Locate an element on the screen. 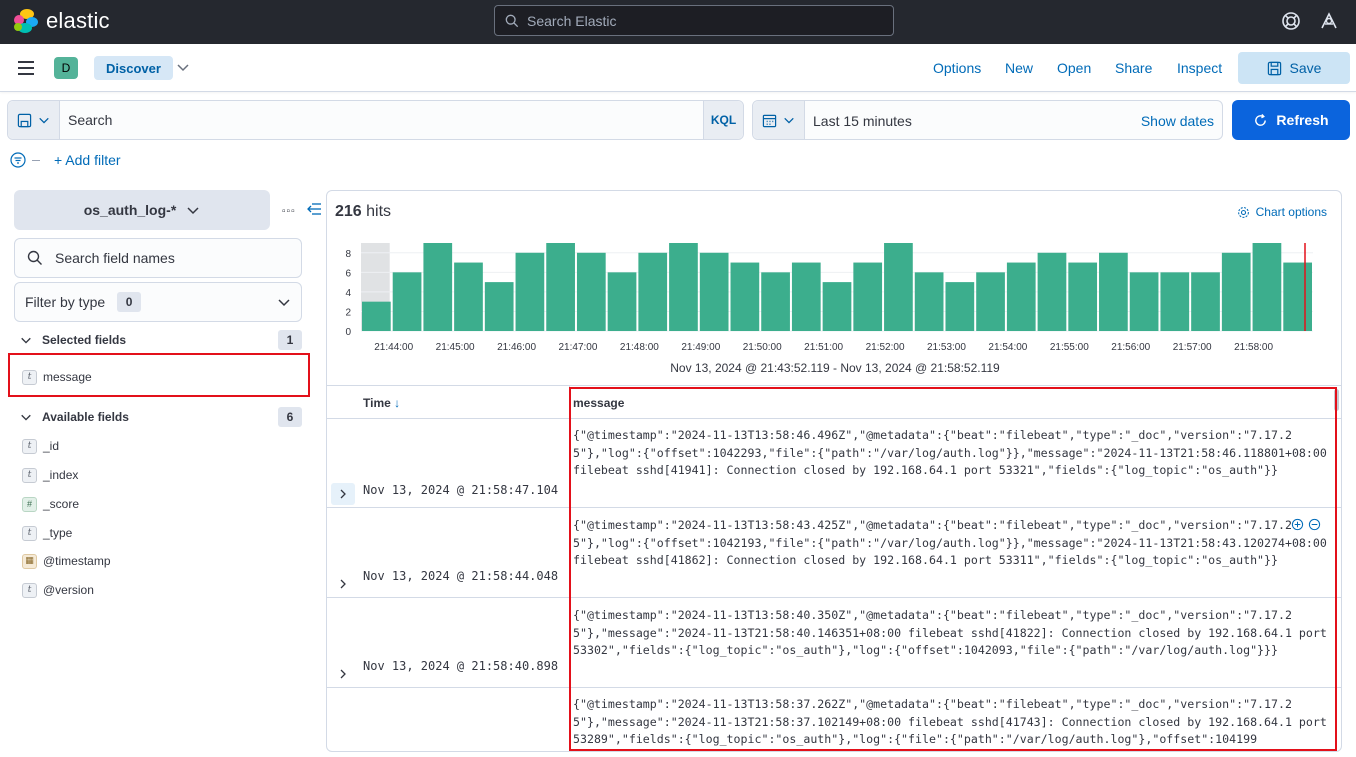 The image size is (1356, 757). x-tick-label: 21:55:00 is located at coordinates (1069, 347).